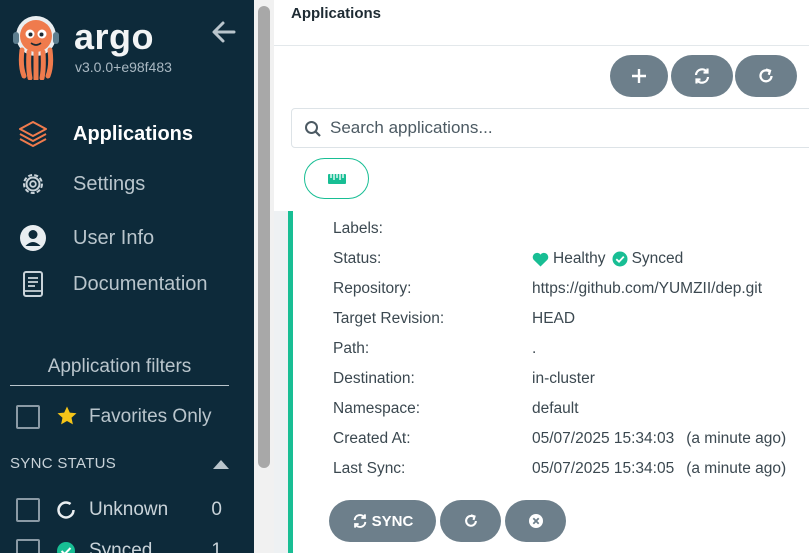  I want to click on target-revision-value: HEAD, so click(554, 318).